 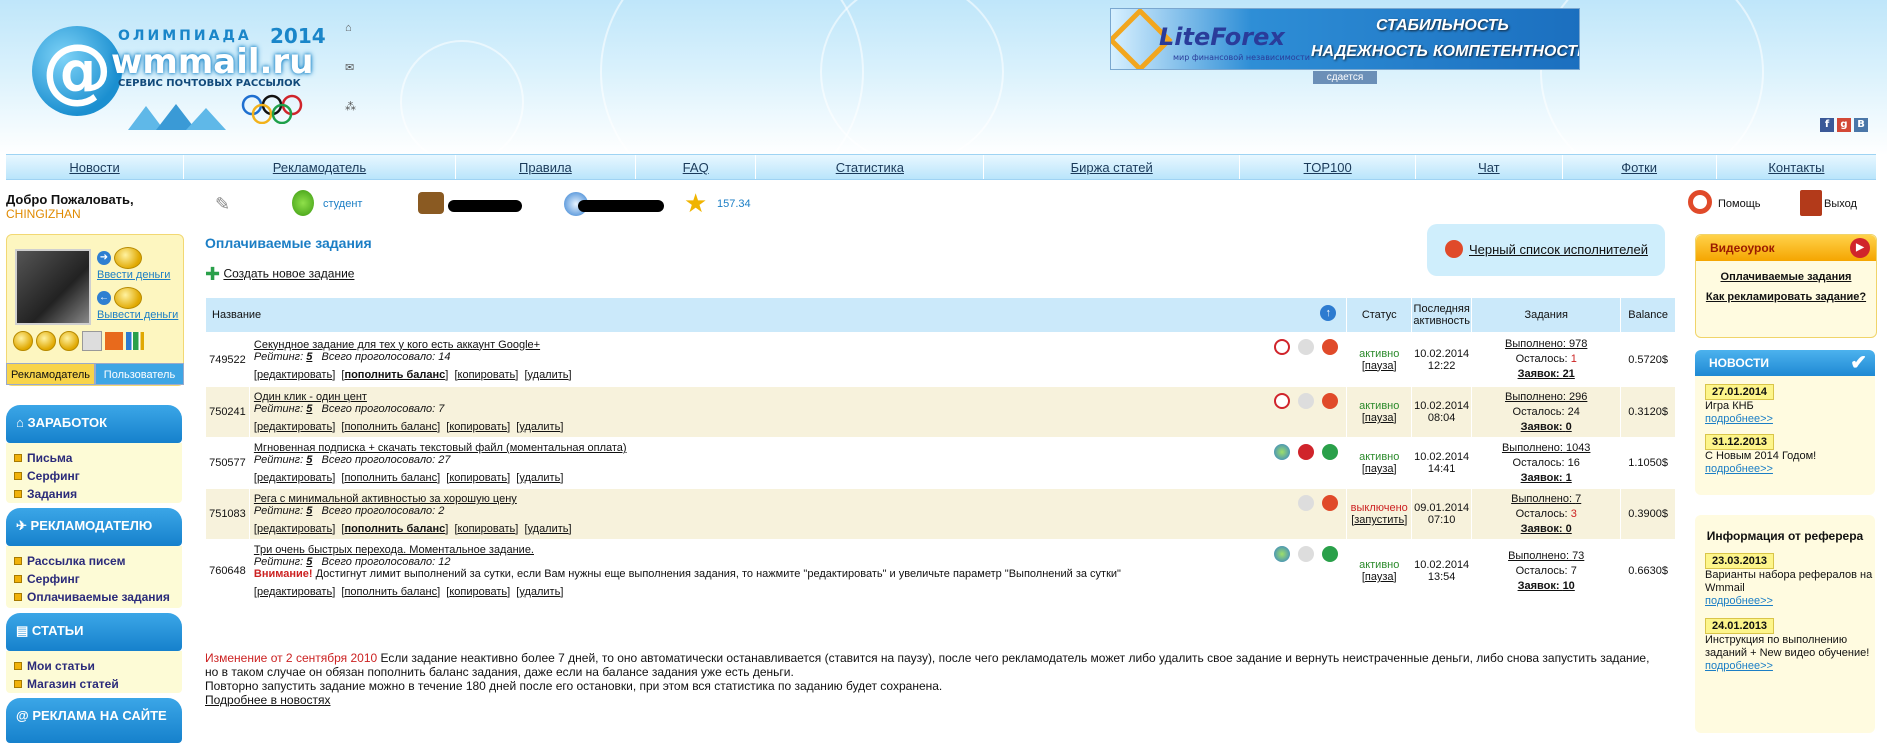 What do you see at coordinates (352, 119) in the screenshot?
I see `sitemap-icon: ⁂` at bounding box center [352, 119].